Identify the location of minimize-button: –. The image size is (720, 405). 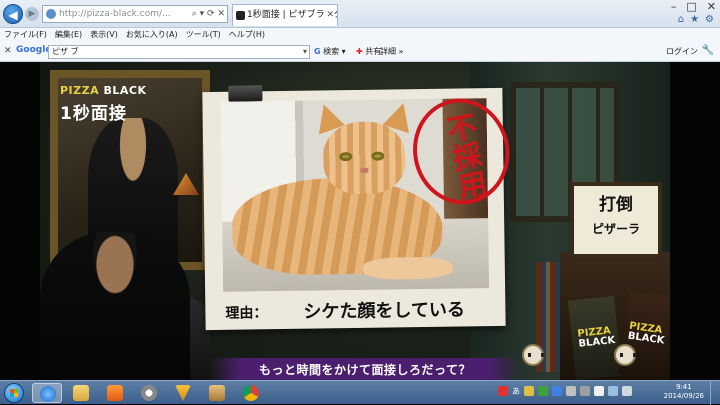
(674, 7).